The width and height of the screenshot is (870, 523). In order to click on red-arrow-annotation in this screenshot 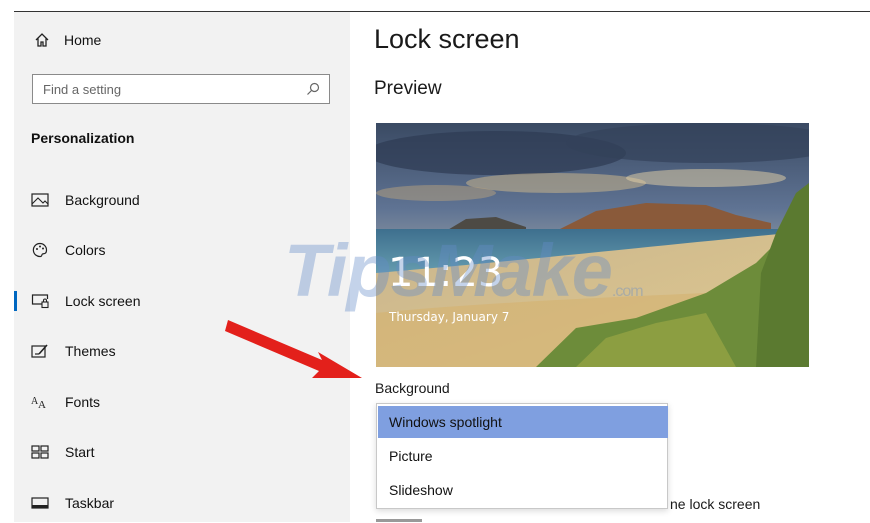, I will do `click(293, 349)`.